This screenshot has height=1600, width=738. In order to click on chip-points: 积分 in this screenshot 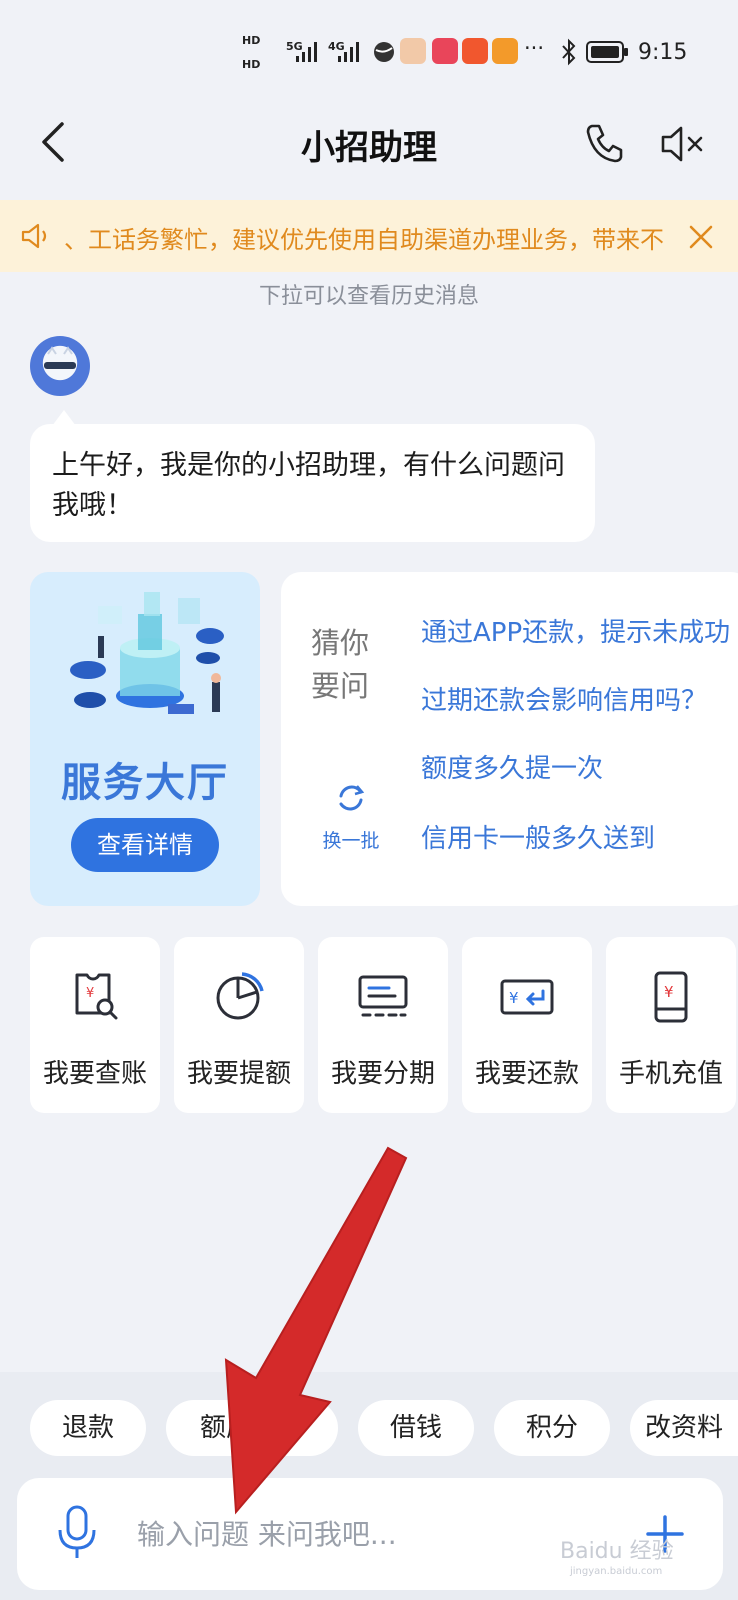, I will do `click(552, 1428)`.